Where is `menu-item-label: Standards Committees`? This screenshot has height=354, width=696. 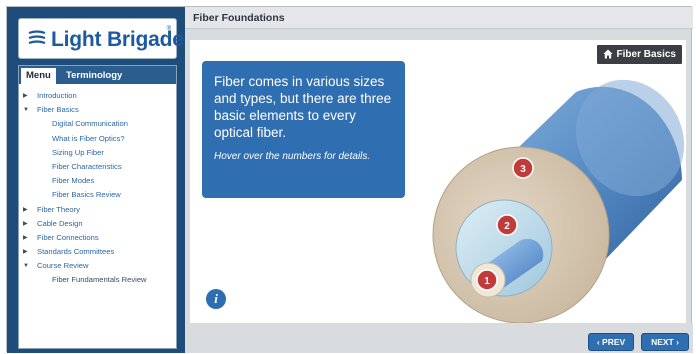
menu-item-label: Standards Committees is located at coordinates (76, 252).